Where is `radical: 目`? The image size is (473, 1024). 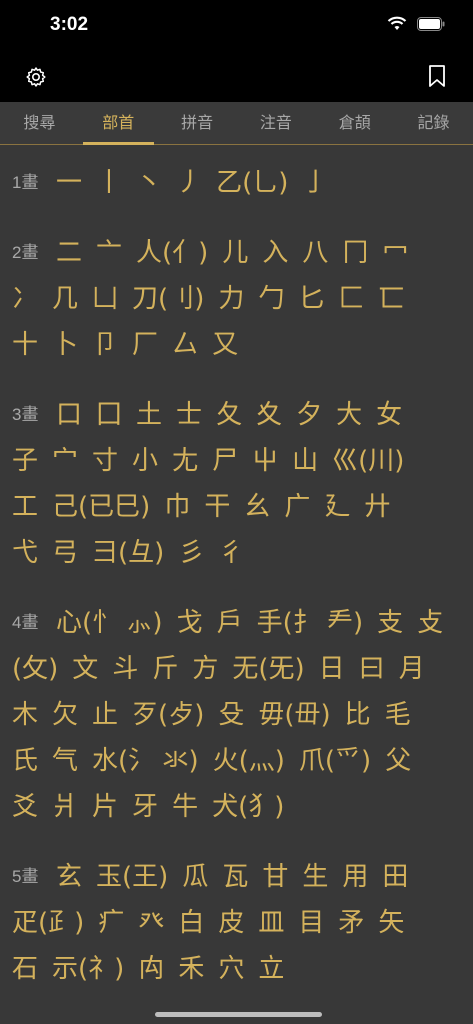
radical: 目 is located at coordinates (311, 920).